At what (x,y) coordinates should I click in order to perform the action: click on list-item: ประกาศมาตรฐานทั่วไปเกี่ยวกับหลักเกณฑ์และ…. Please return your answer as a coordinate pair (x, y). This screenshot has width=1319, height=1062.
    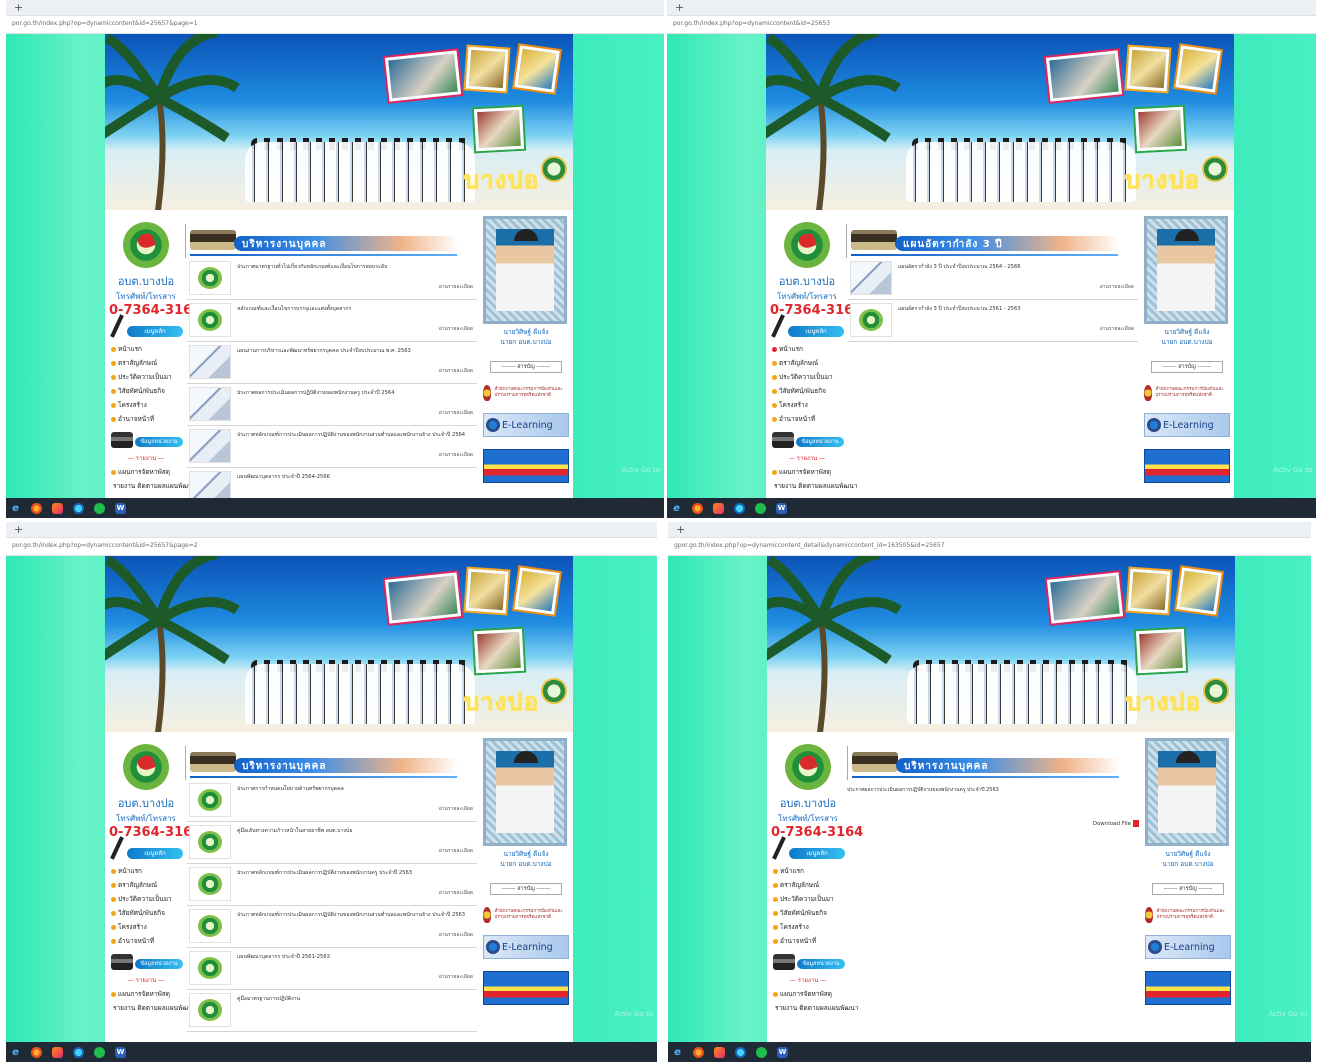
    Looking at the image, I should click on (332, 279).